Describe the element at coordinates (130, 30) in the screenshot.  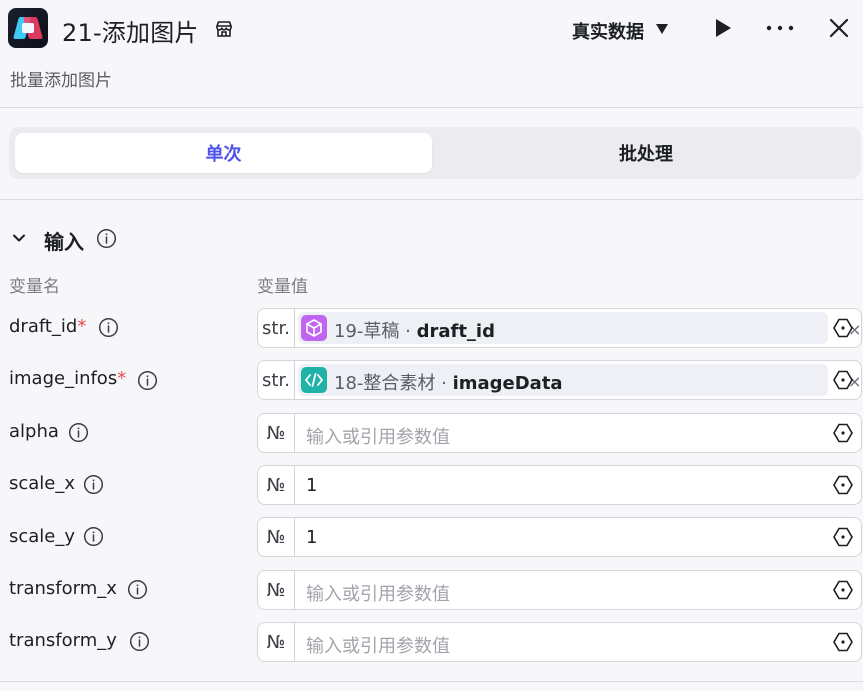
I see `node-title: 21-添加图片` at that location.